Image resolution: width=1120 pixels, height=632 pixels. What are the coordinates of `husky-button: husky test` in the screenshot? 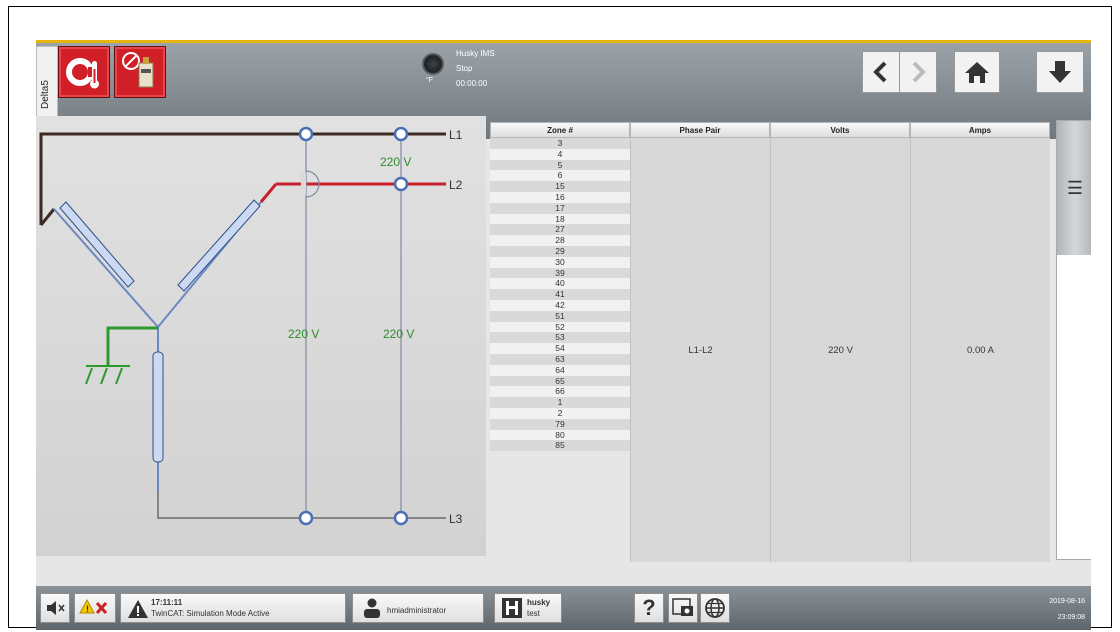 It's located at (528, 608).